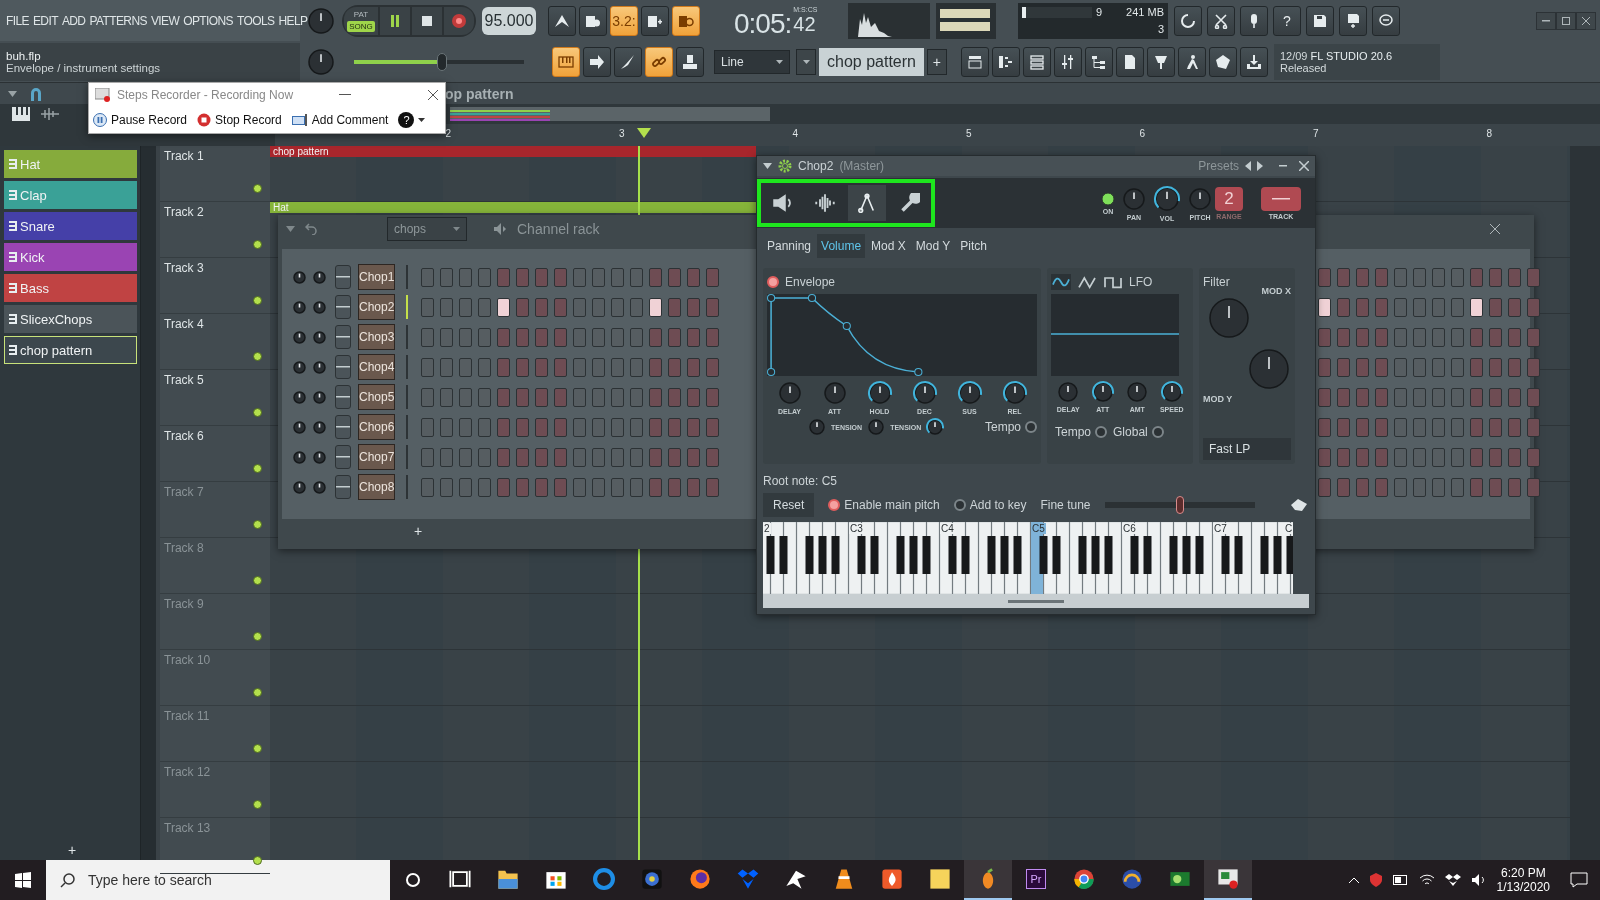  What do you see at coordinates (1220, 528) in the screenshot?
I see `octave-label: C7` at bounding box center [1220, 528].